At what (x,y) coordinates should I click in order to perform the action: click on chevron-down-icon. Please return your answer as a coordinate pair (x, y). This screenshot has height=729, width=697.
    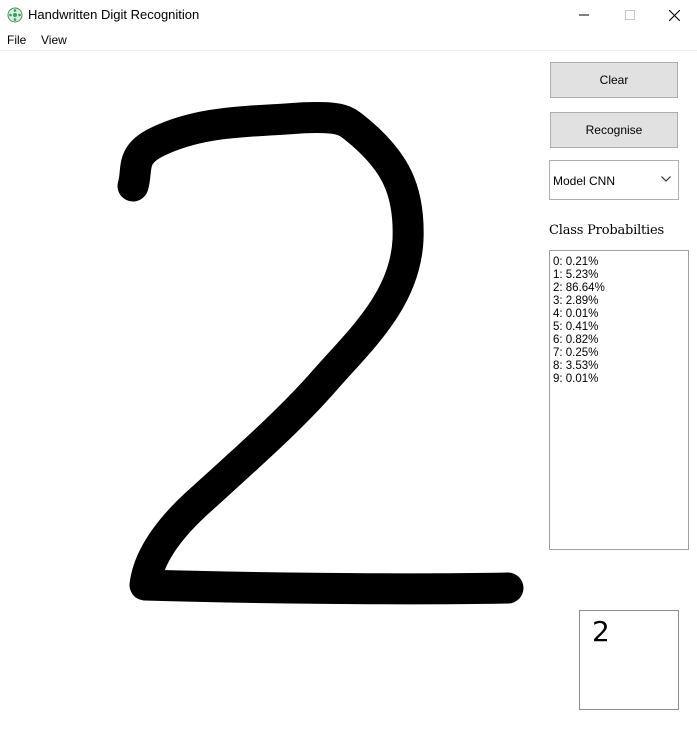
    Looking at the image, I should click on (666, 179).